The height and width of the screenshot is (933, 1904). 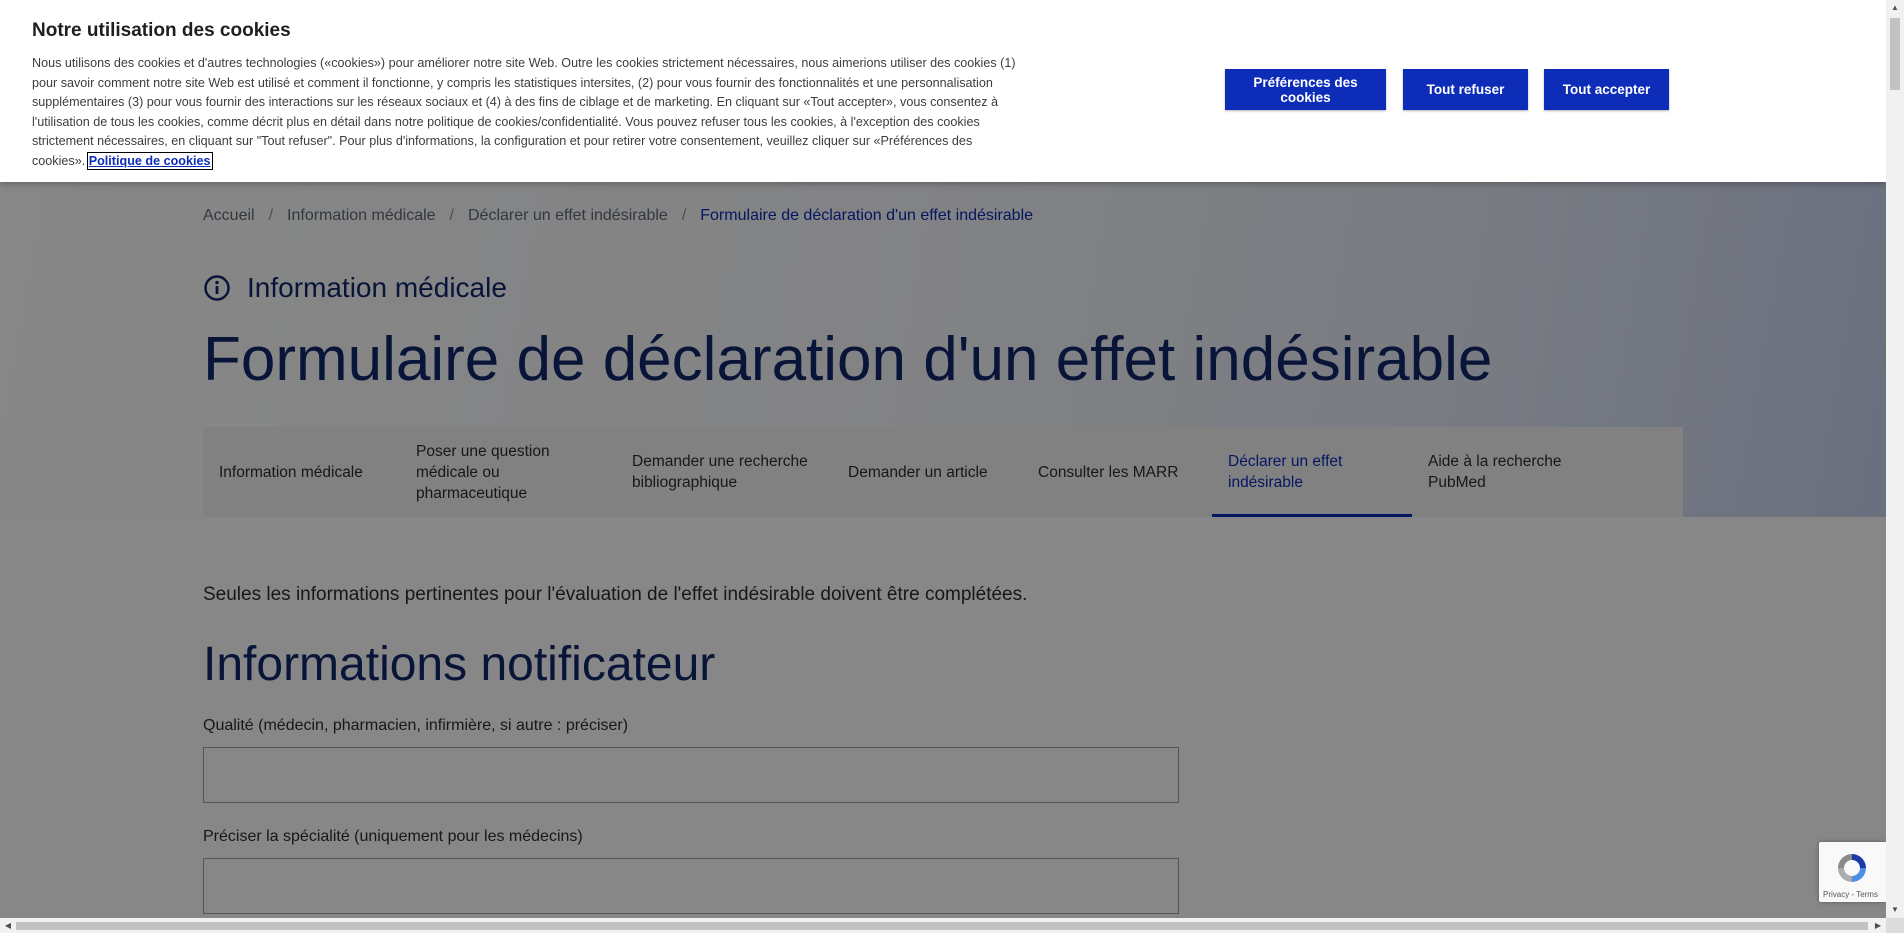 I want to click on scrollbar-corner, so click(x=1895, y=925).